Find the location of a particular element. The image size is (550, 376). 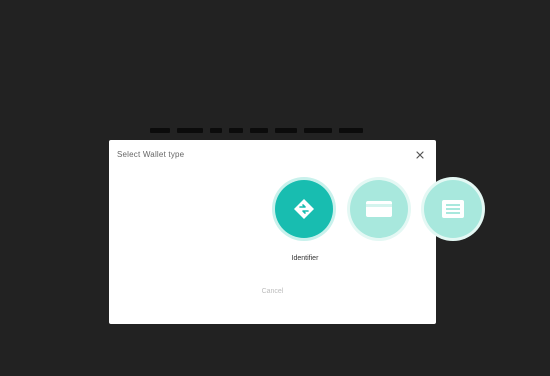

option-list is located at coordinates (454, 225).